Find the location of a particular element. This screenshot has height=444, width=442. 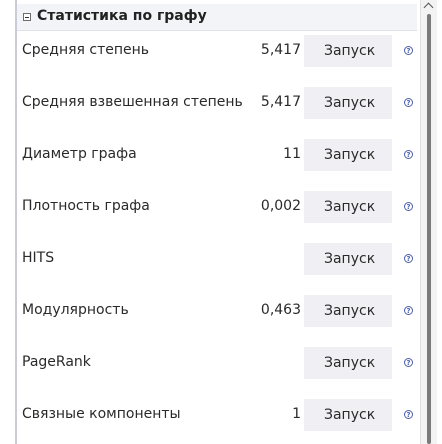

stat-label: Связные компоненты is located at coordinates (101, 414).